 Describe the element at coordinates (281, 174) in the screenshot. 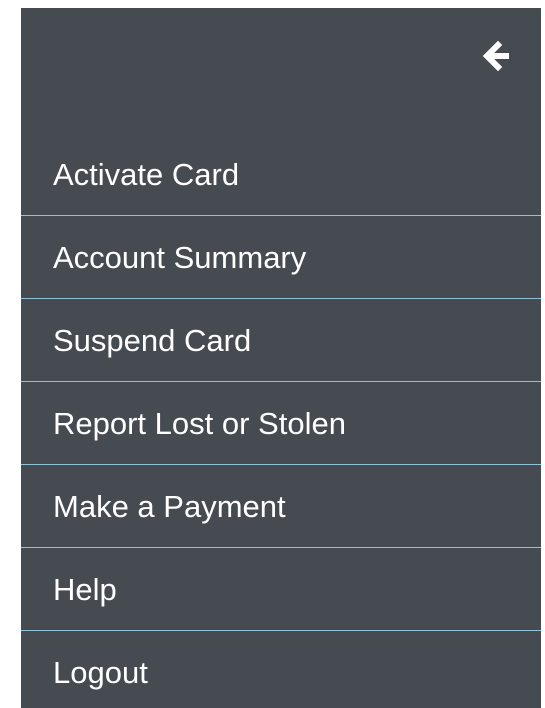

I see `menu-item-activate-card: Activate Card` at that location.